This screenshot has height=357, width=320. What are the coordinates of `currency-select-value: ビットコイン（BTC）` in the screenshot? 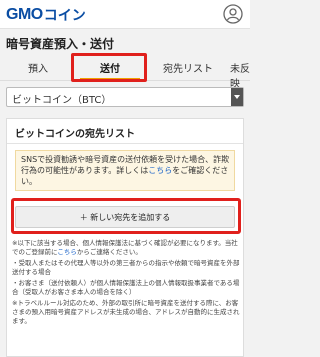 It's located at (62, 100).